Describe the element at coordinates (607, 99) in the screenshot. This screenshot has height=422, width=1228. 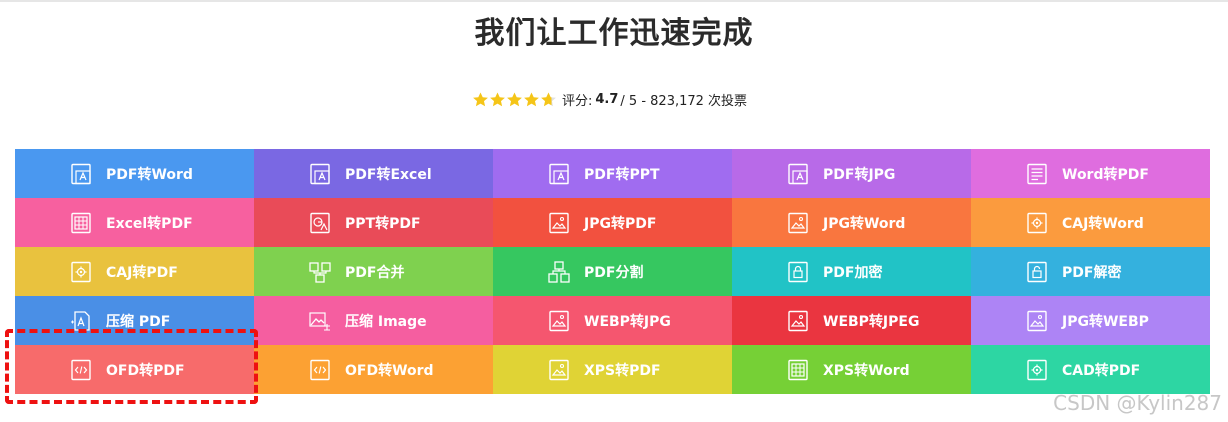
I see `rating-score: 4.7` at that location.